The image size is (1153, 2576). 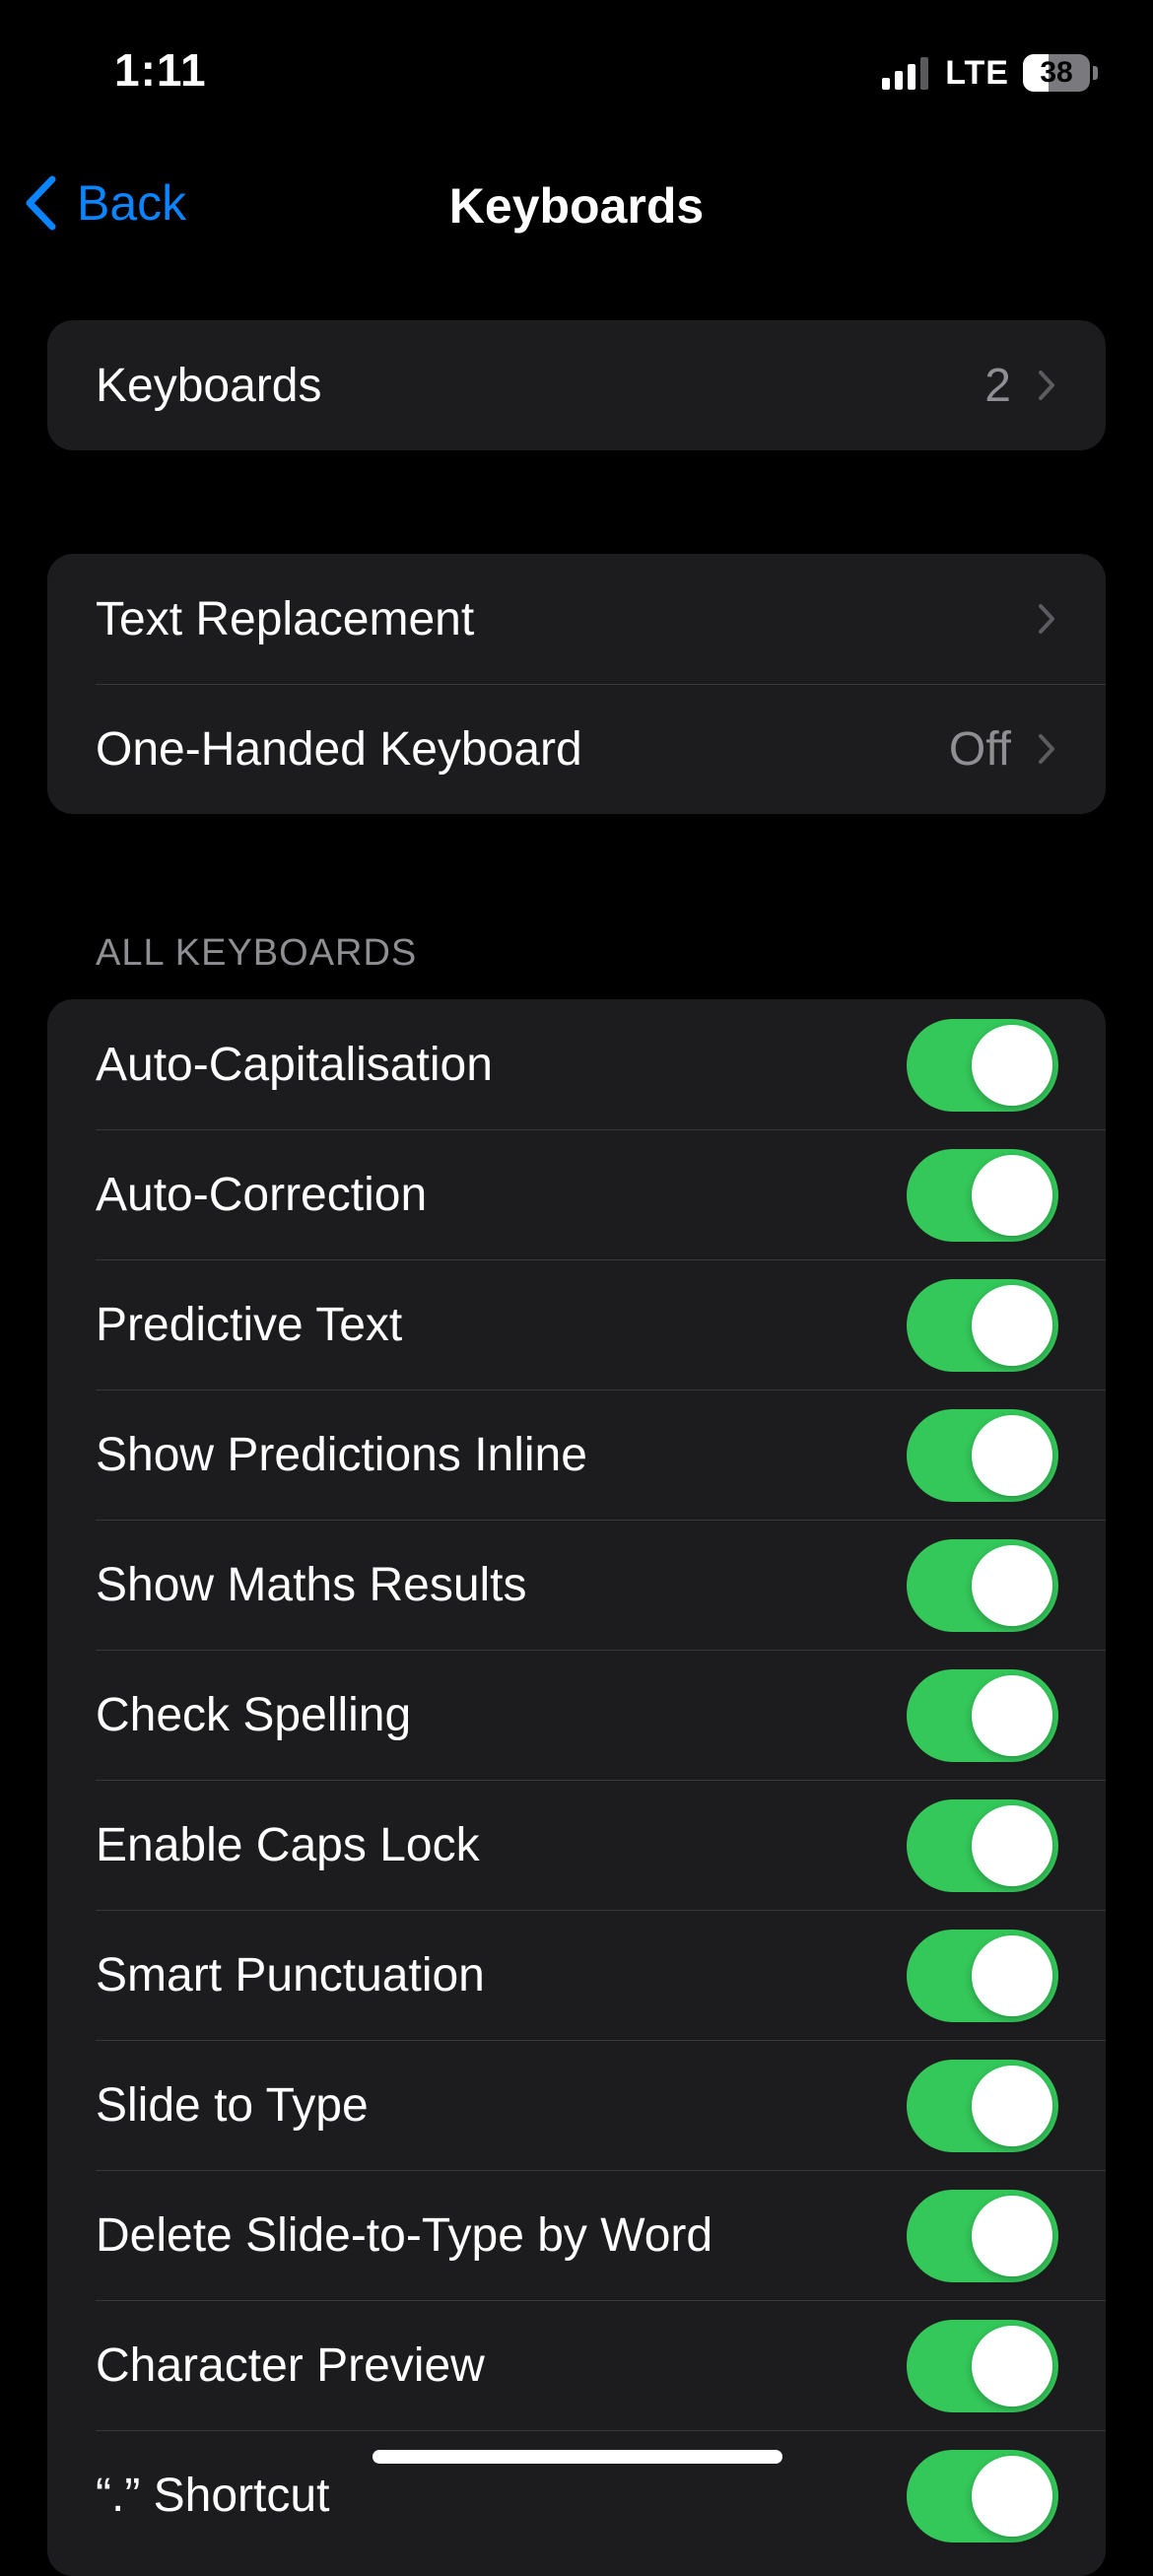 What do you see at coordinates (576, 1194) in the screenshot?
I see `setting-row: Auto-Correction` at bounding box center [576, 1194].